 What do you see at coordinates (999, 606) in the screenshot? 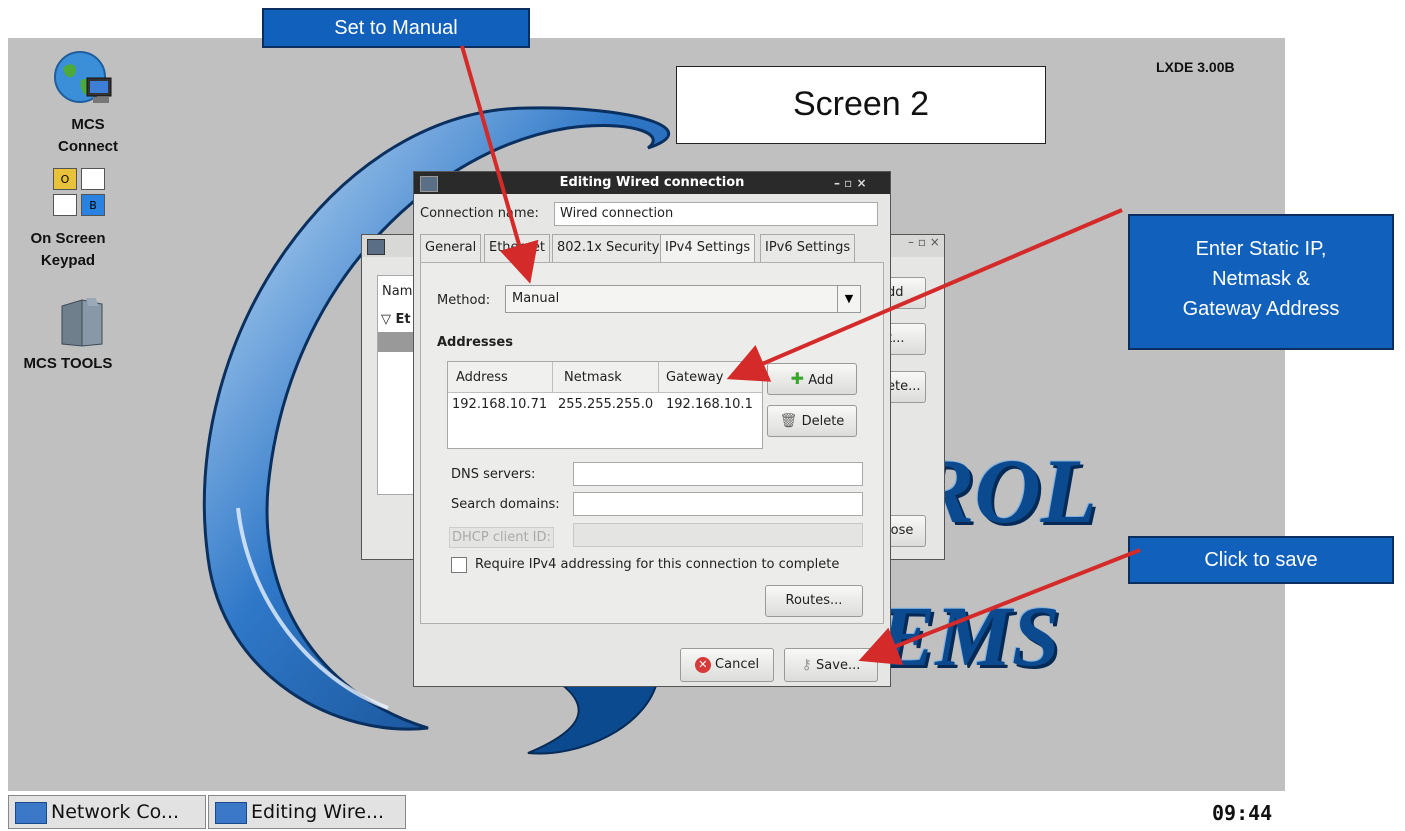
I see `arrow-to-save` at bounding box center [999, 606].